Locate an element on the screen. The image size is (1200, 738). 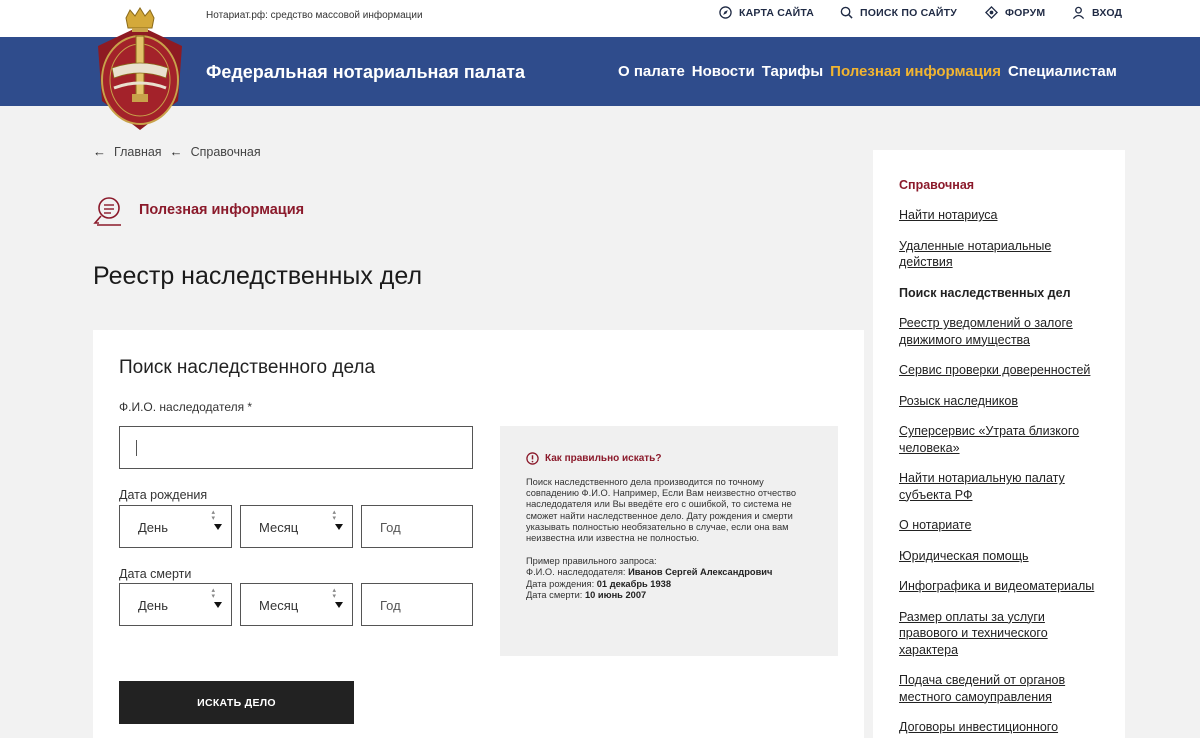
example-birth-label: Дата рождения: is located at coordinates (560, 583).